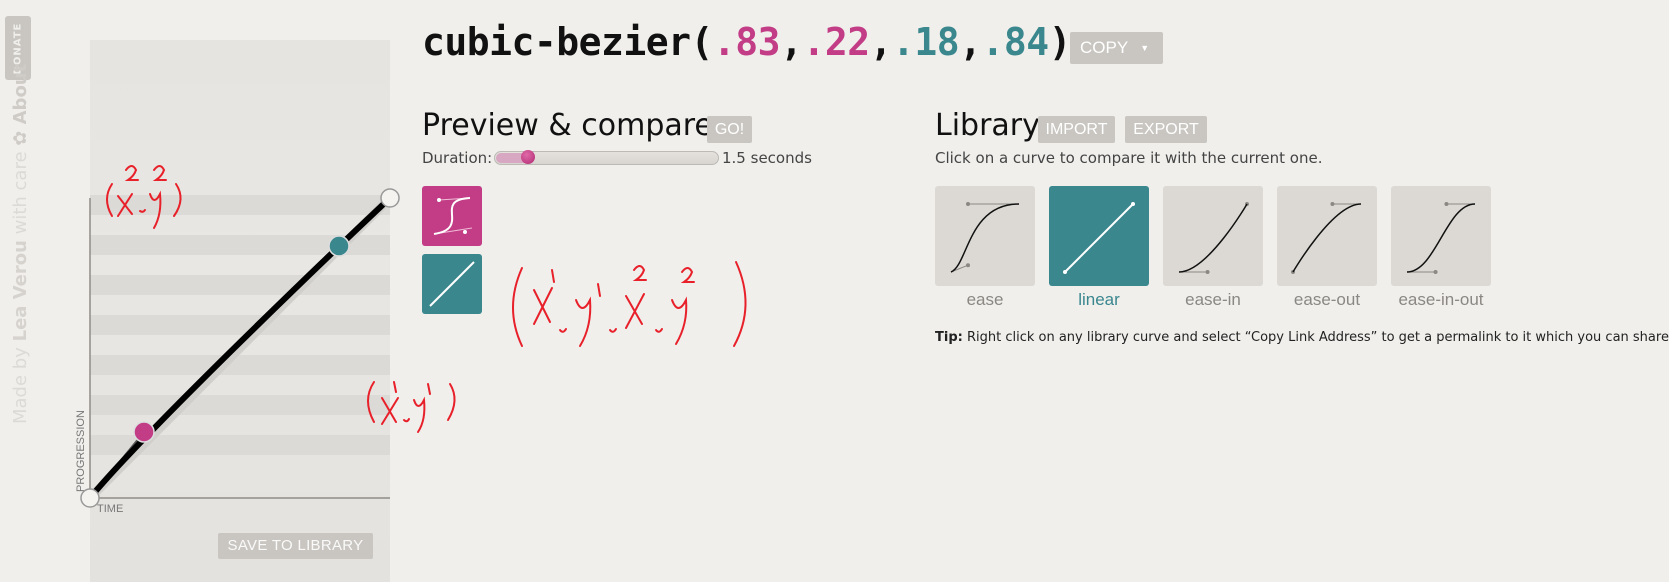  I want to click on import-button: IMPORT, so click(1076, 129).